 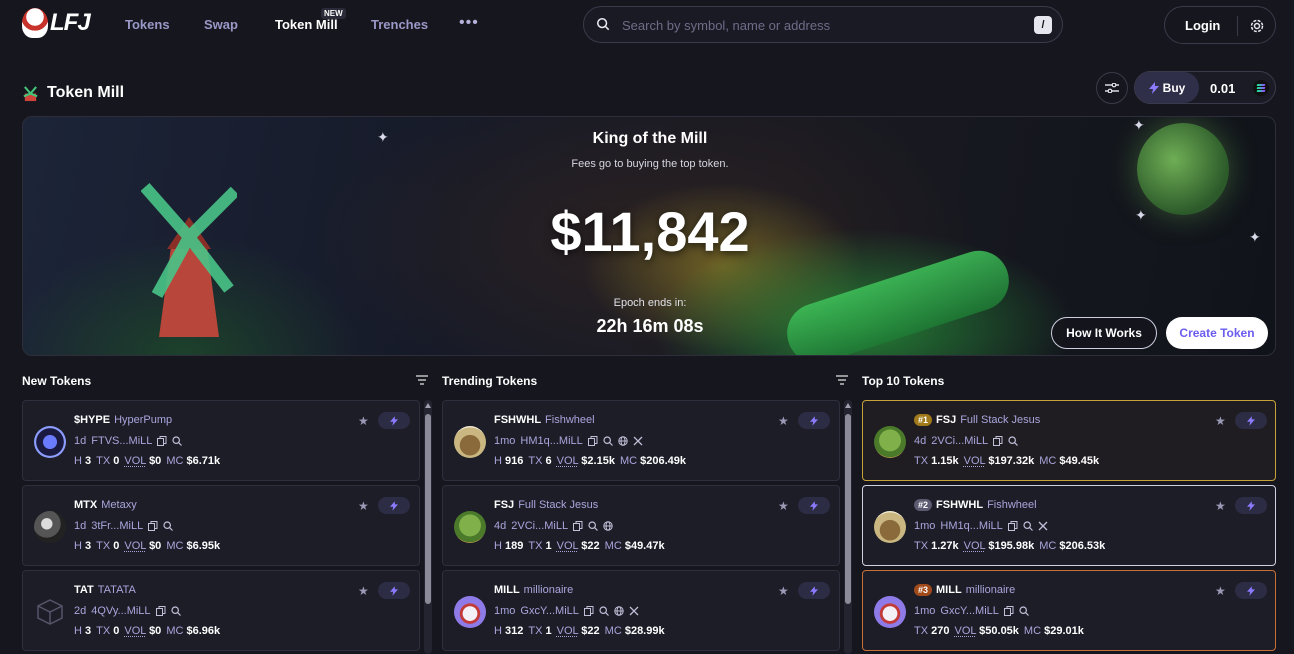 I want to click on tx-value: 6, so click(x=548, y=461).